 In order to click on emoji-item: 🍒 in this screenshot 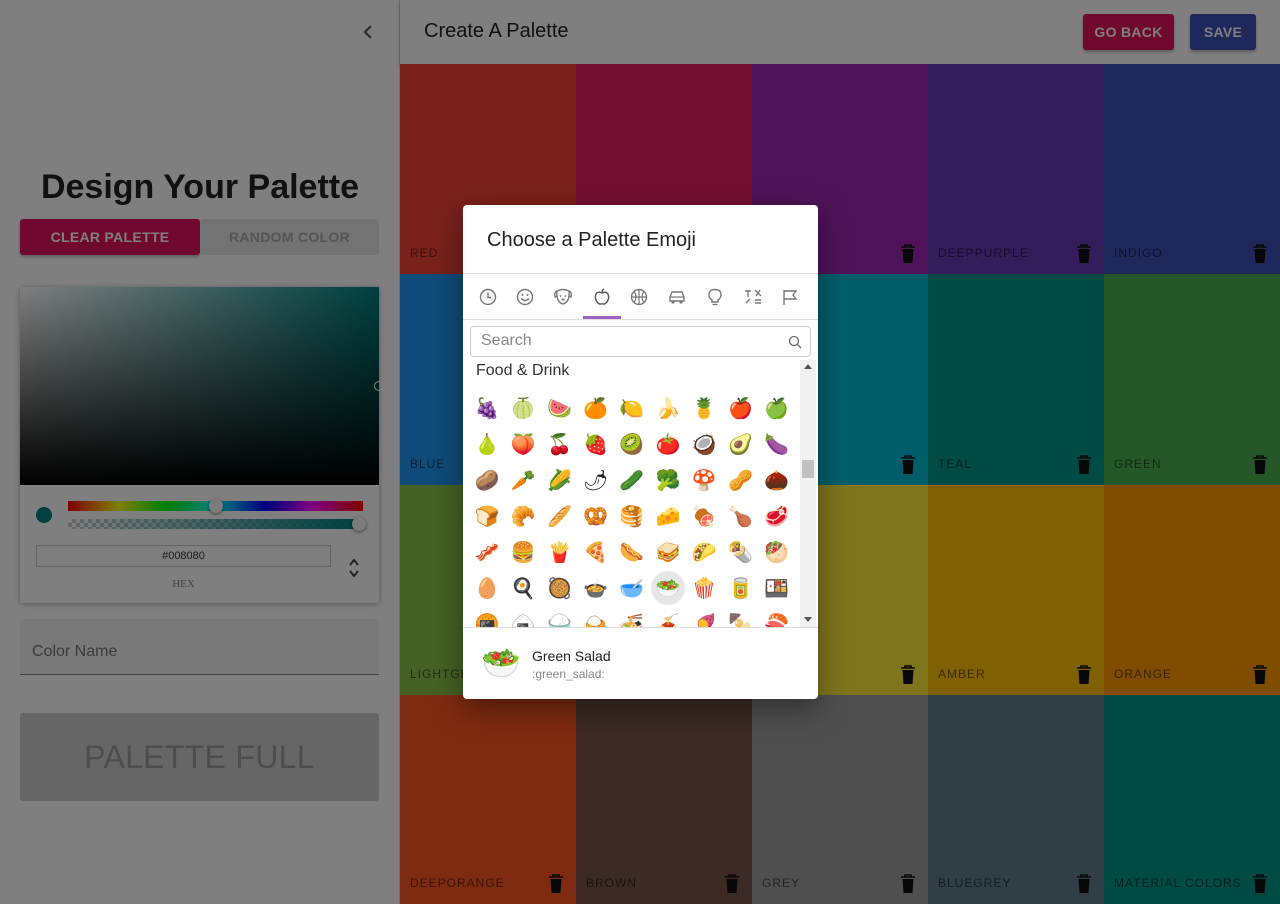, I will do `click(559, 444)`.